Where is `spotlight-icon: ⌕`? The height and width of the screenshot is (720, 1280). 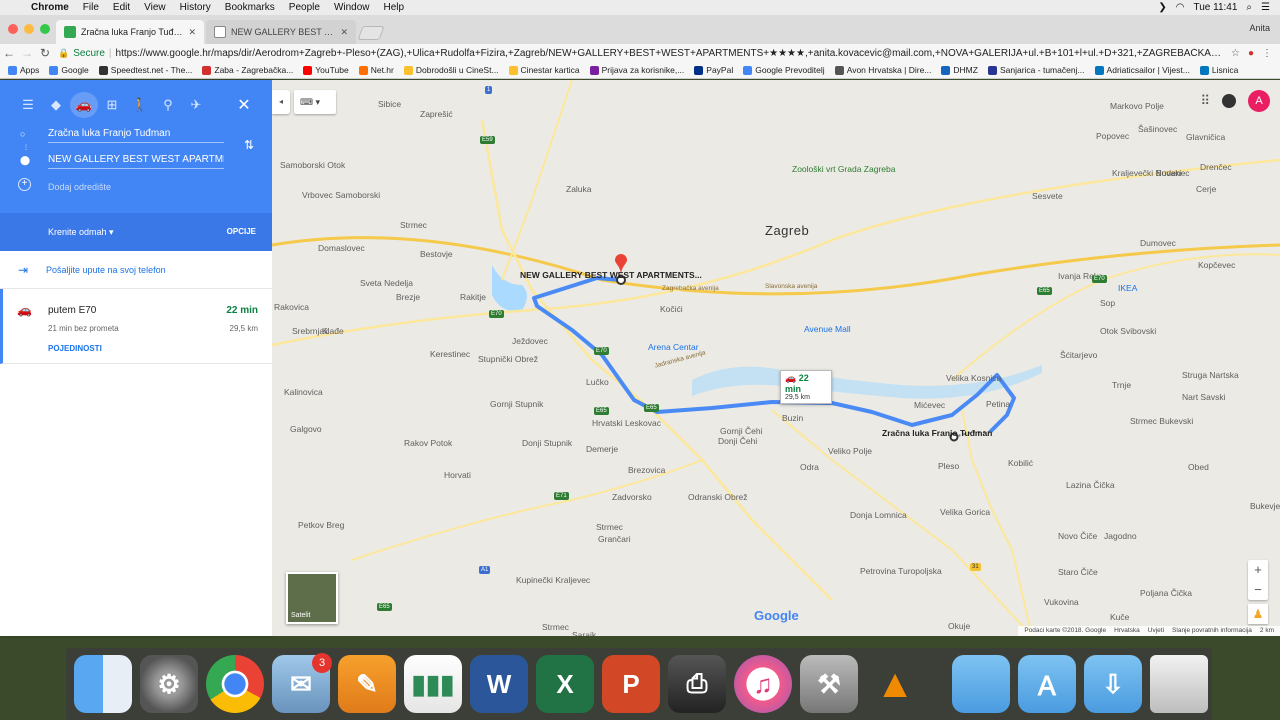 spotlight-icon: ⌕ is located at coordinates (1249, 7).